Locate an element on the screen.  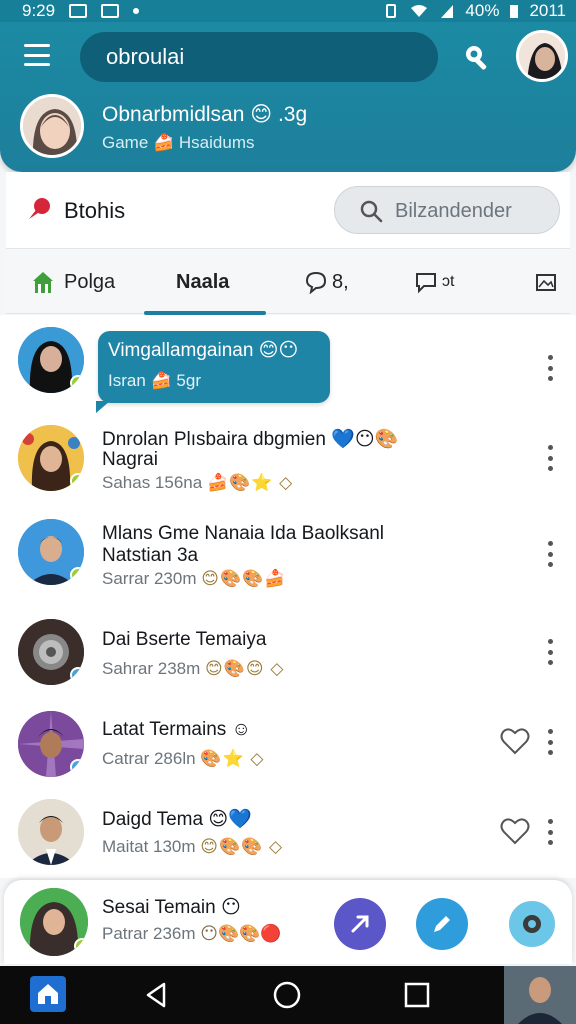
chat-name: Dai Bserte Temaiya is located at coordinates (184, 639).